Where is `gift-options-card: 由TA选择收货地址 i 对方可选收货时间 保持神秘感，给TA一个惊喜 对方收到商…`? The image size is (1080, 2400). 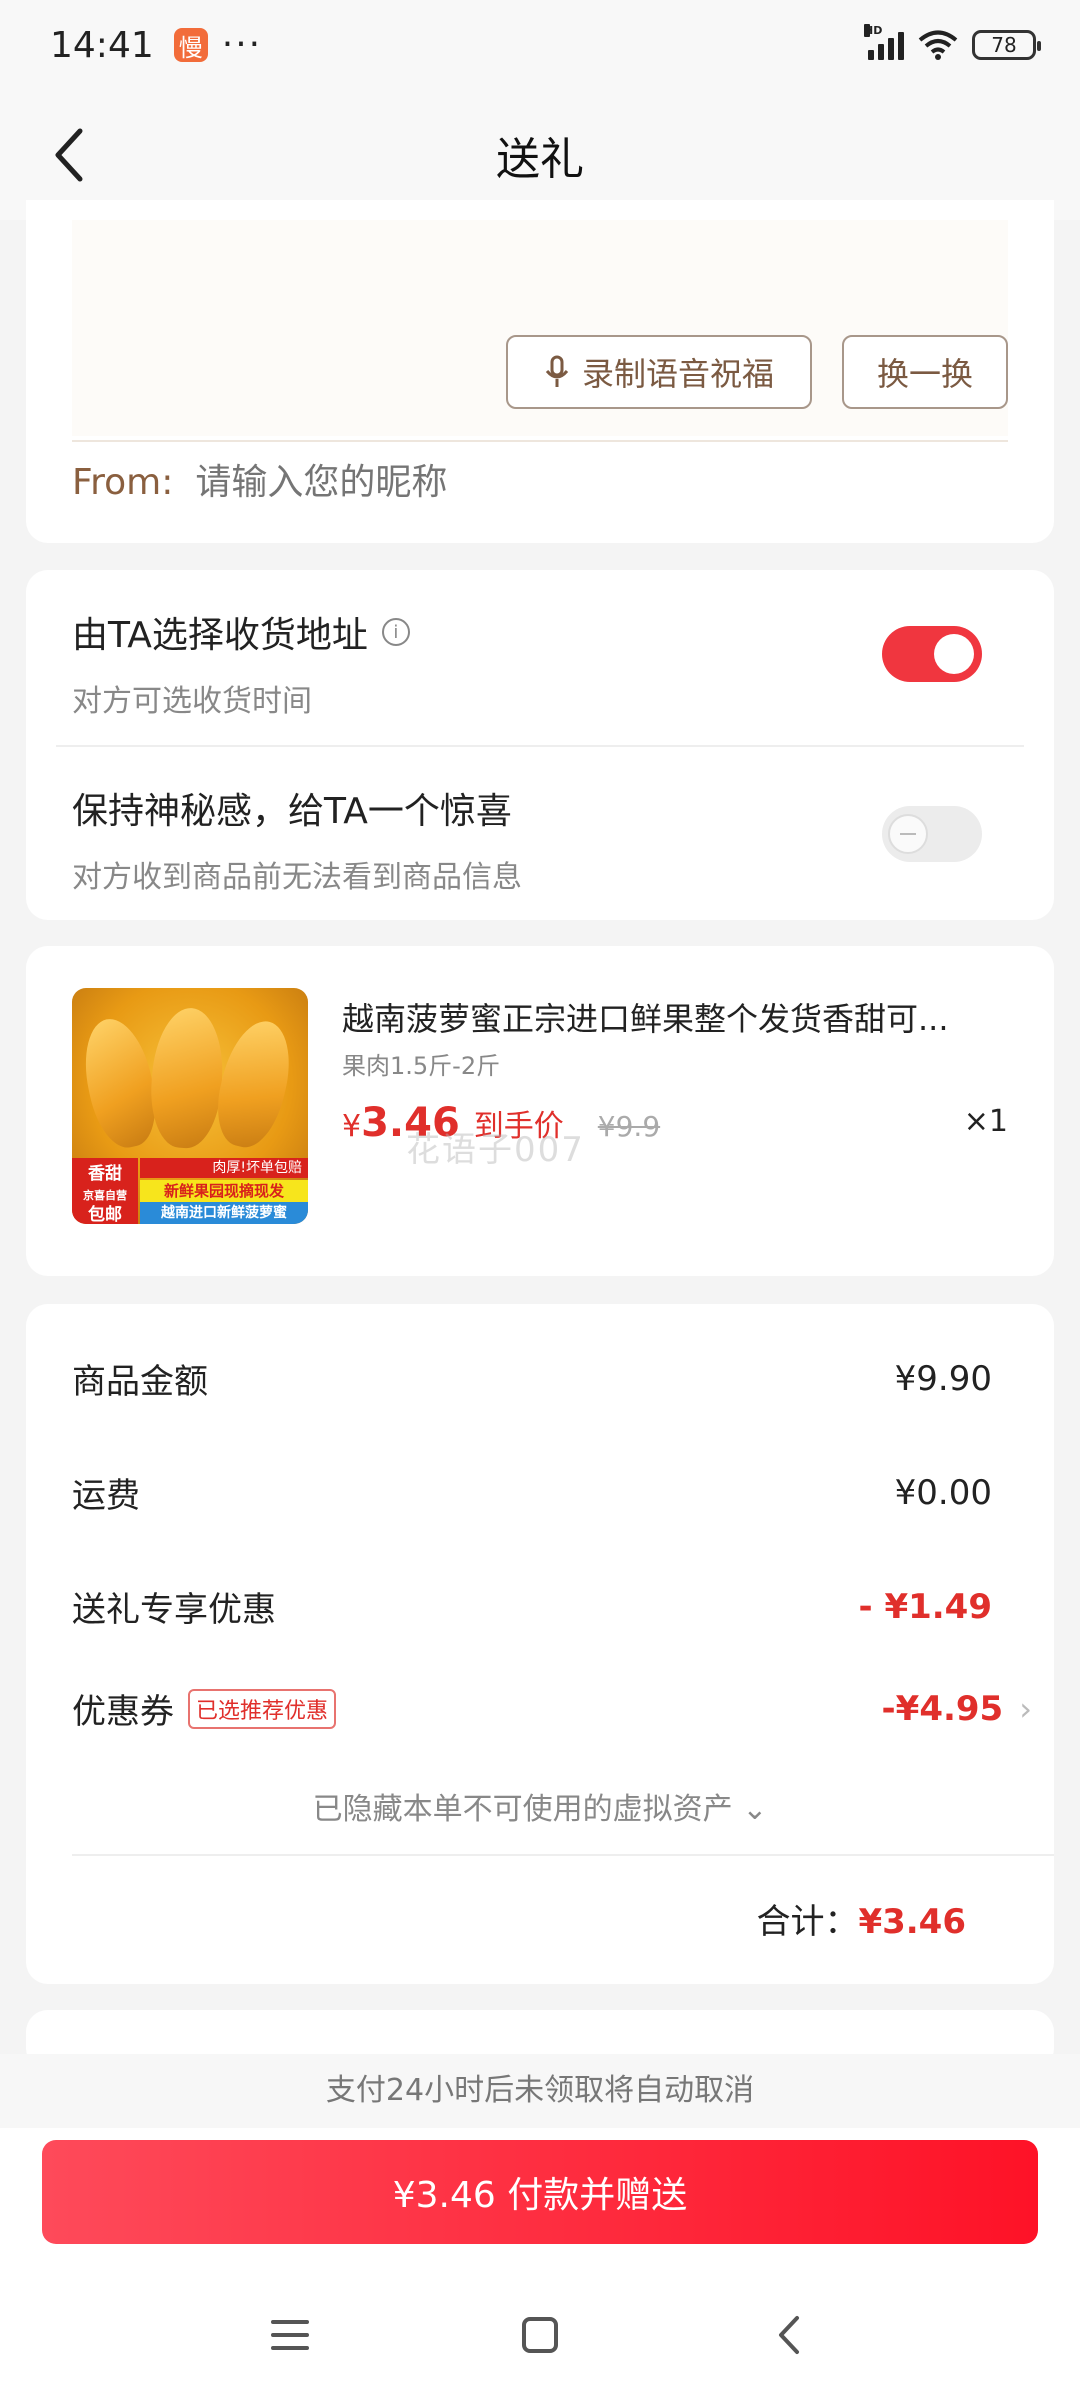
gift-options-card: 由TA选择收货地址 i 对方可选收货时间 保持神秘感，给TA一个惊喜 对方收到商… is located at coordinates (540, 745).